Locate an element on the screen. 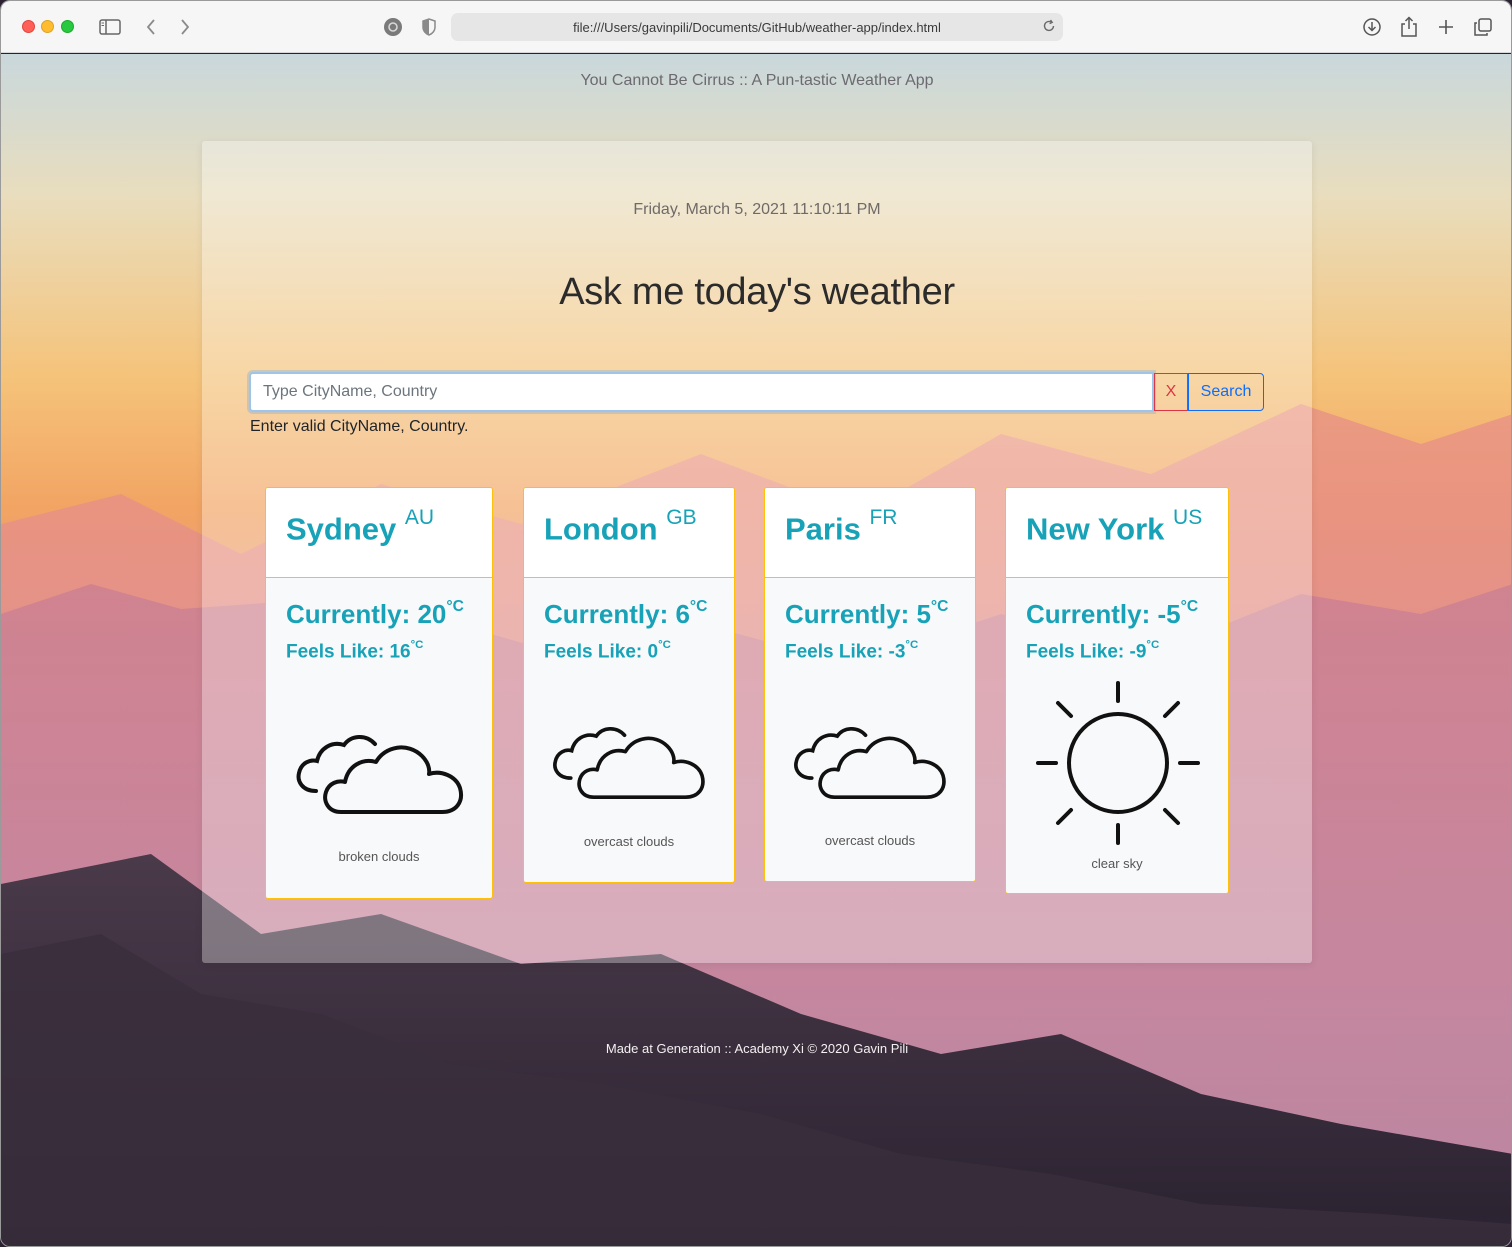 The height and width of the screenshot is (1247, 1512). zoom-window-button is located at coordinates (67, 26).